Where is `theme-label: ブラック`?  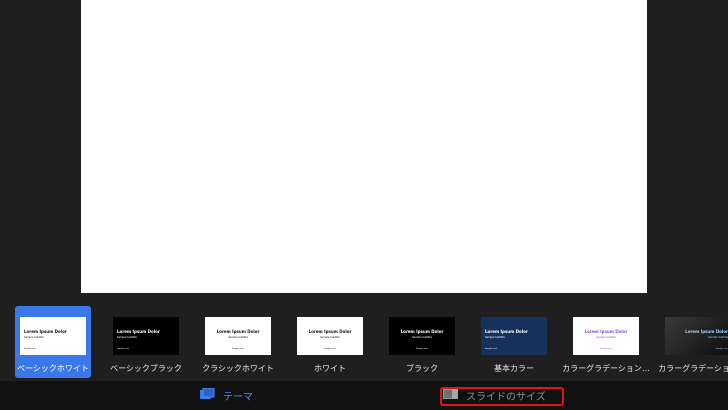 theme-label: ブラック is located at coordinates (422, 368).